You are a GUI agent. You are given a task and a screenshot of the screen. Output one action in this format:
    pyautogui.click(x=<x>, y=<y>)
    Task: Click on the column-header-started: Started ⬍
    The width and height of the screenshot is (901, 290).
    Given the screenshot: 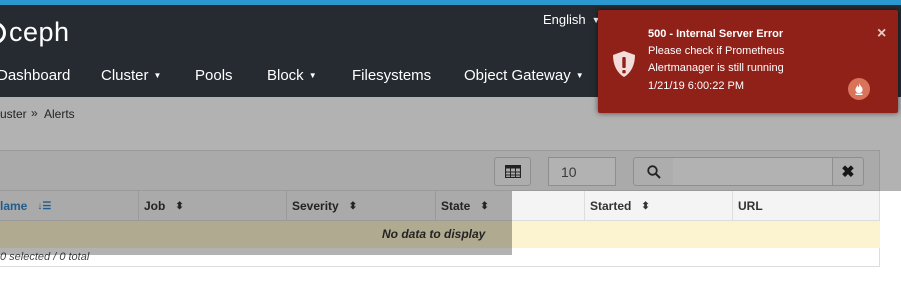 What is the action you would take?
    pyautogui.click(x=659, y=206)
    